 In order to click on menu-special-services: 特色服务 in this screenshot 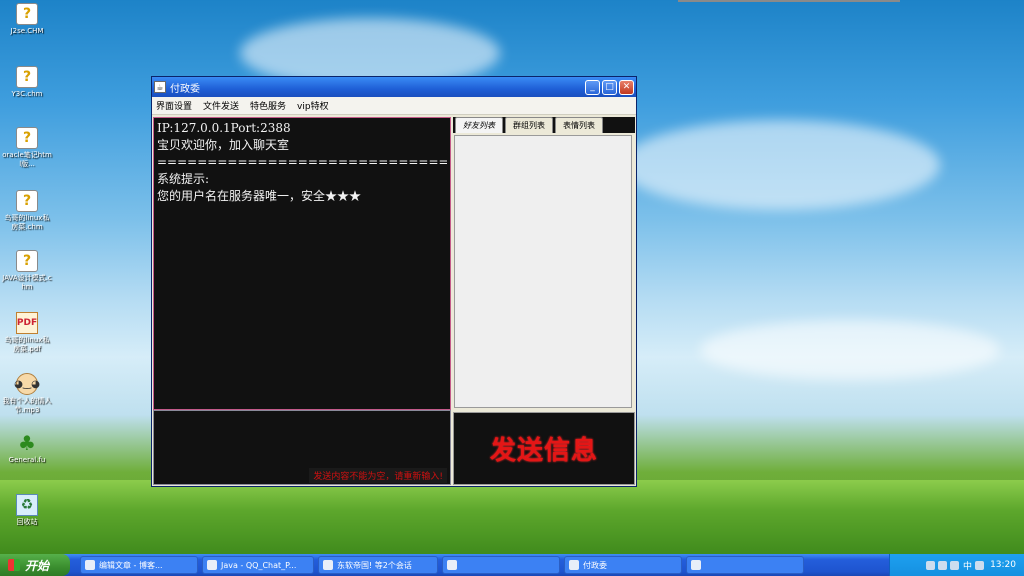, I will do `click(268, 105)`.